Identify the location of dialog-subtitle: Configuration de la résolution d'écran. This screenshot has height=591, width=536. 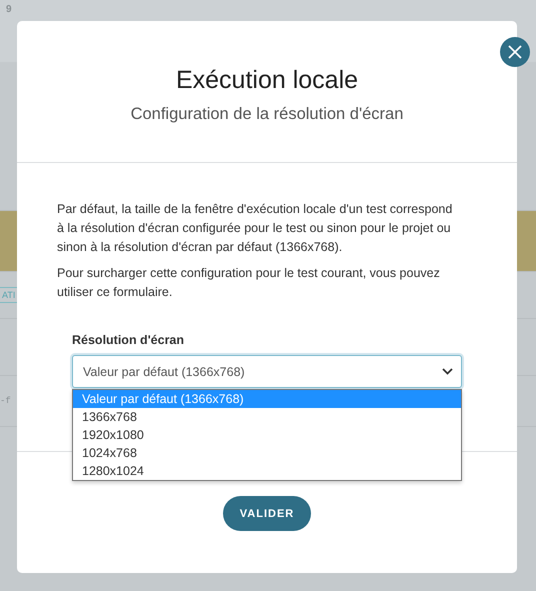
(267, 114).